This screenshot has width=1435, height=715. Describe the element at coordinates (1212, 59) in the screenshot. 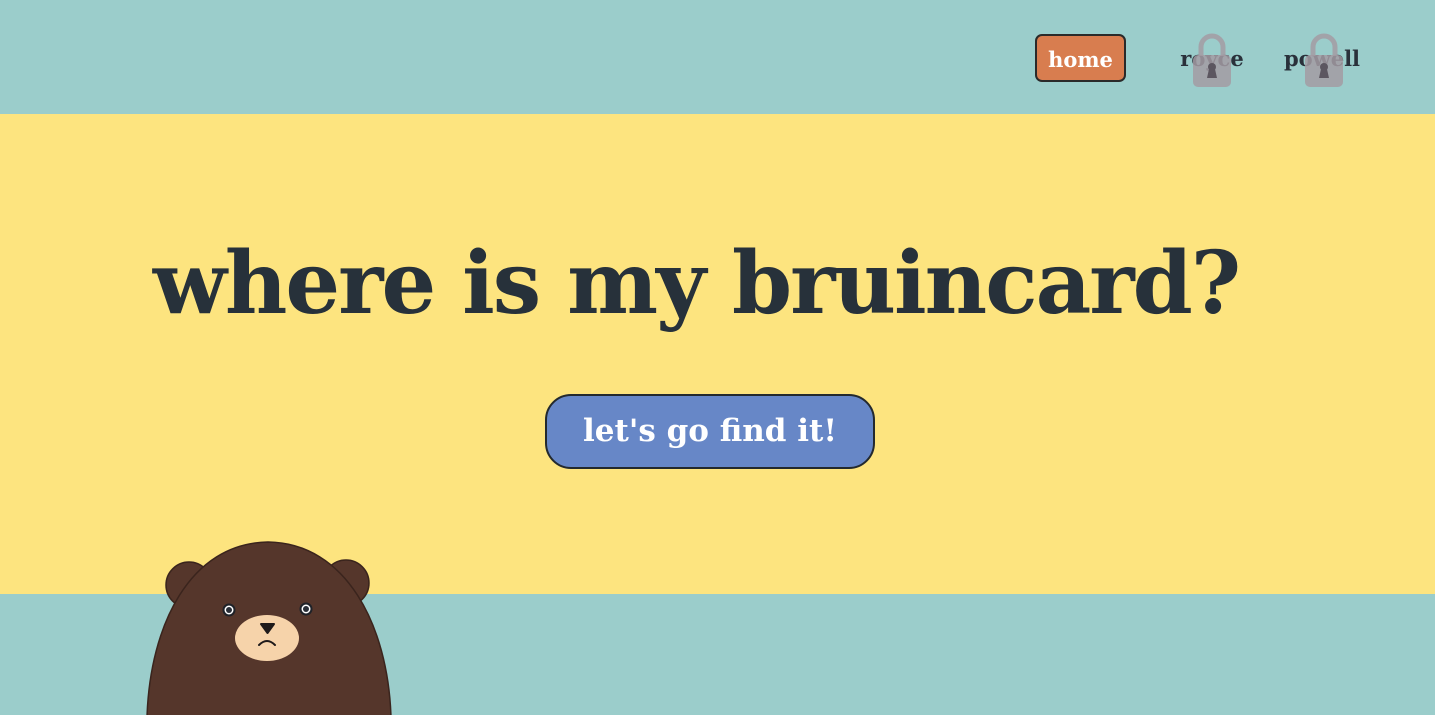

I see `nav-royce-link: royce` at that location.